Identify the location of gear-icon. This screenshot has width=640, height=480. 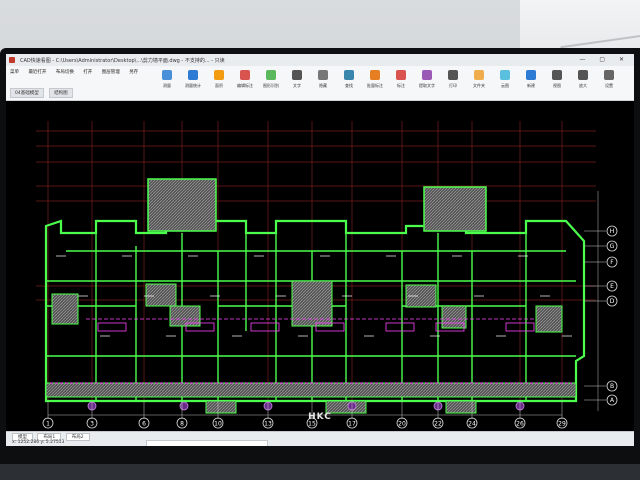
(609, 75).